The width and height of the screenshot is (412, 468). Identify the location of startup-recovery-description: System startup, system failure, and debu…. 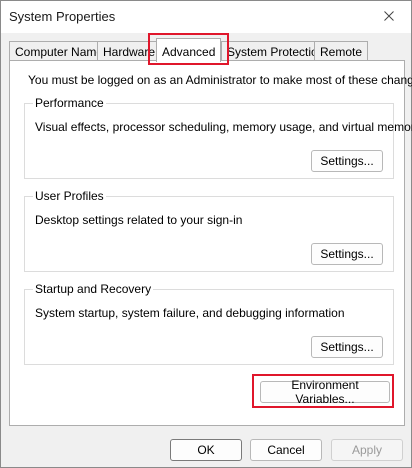
(190, 313).